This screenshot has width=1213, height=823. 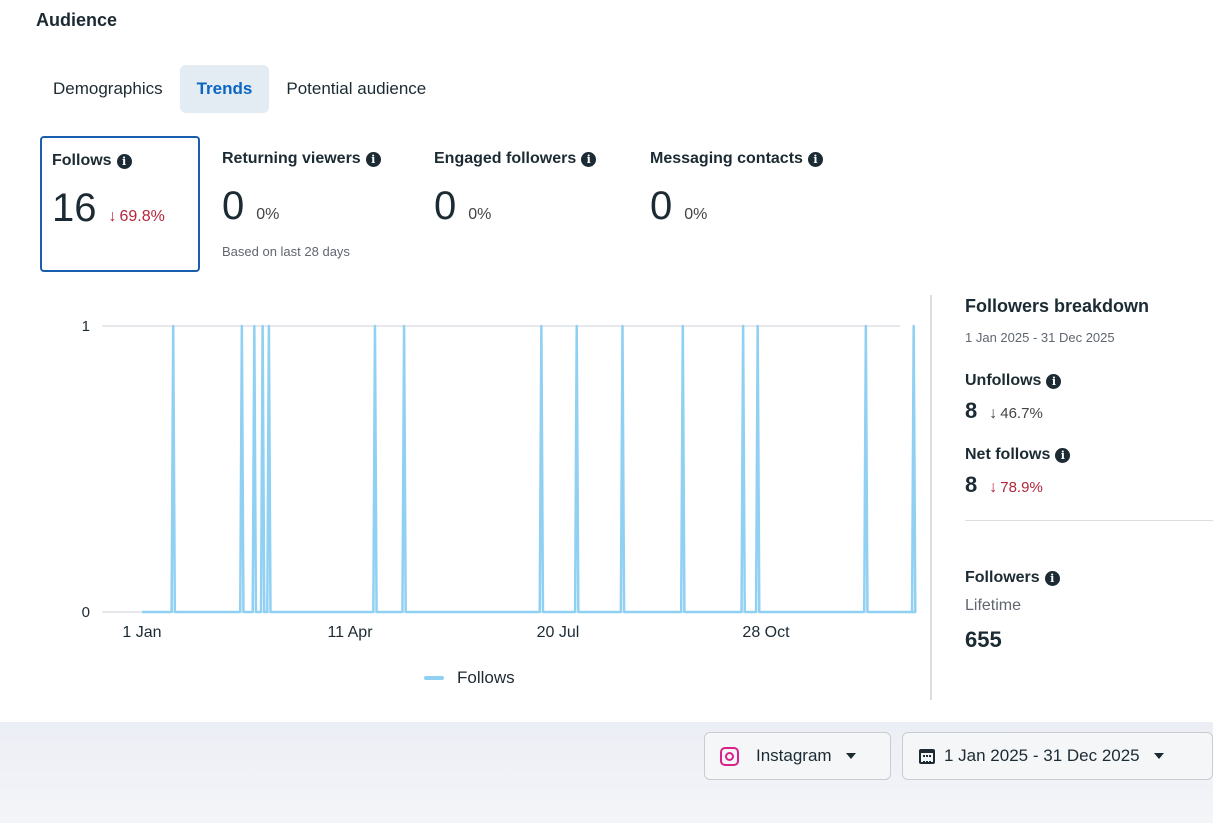 What do you see at coordinates (729, 756) in the screenshot?
I see `instagram-icon` at bounding box center [729, 756].